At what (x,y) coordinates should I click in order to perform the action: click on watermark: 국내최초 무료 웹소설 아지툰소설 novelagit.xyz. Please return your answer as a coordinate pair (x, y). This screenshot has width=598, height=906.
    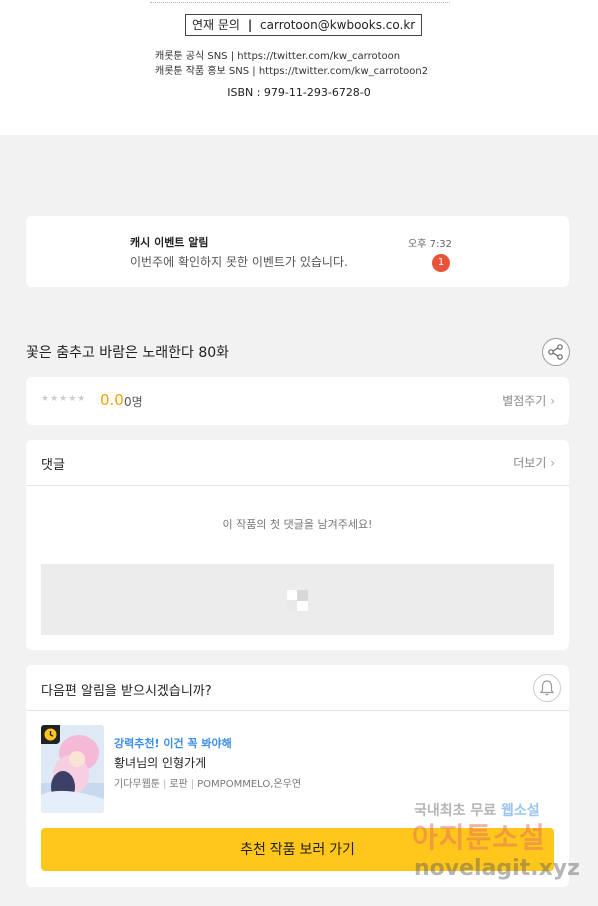
    Looking at the image, I should click on (497, 845).